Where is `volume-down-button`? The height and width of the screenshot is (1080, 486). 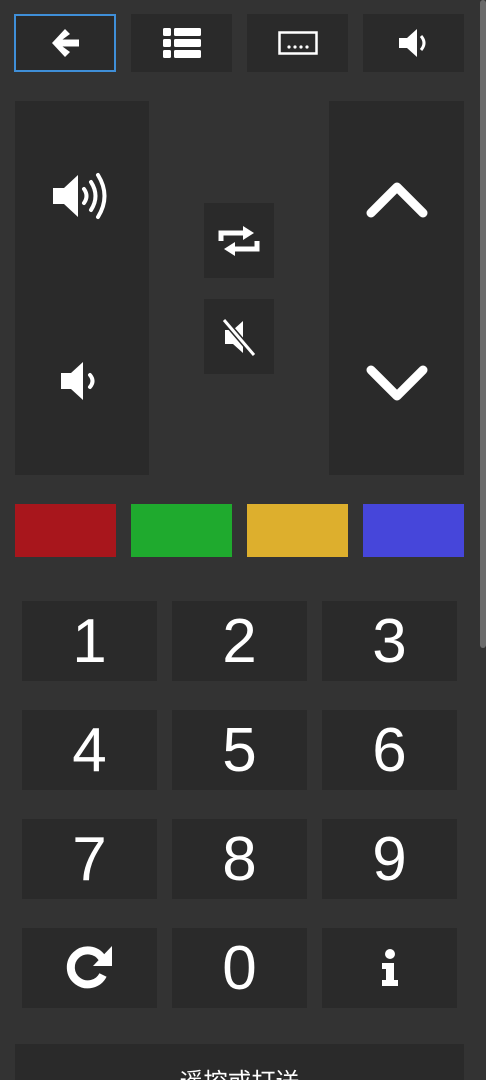 volume-down-button is located at coordinates (82, 381).